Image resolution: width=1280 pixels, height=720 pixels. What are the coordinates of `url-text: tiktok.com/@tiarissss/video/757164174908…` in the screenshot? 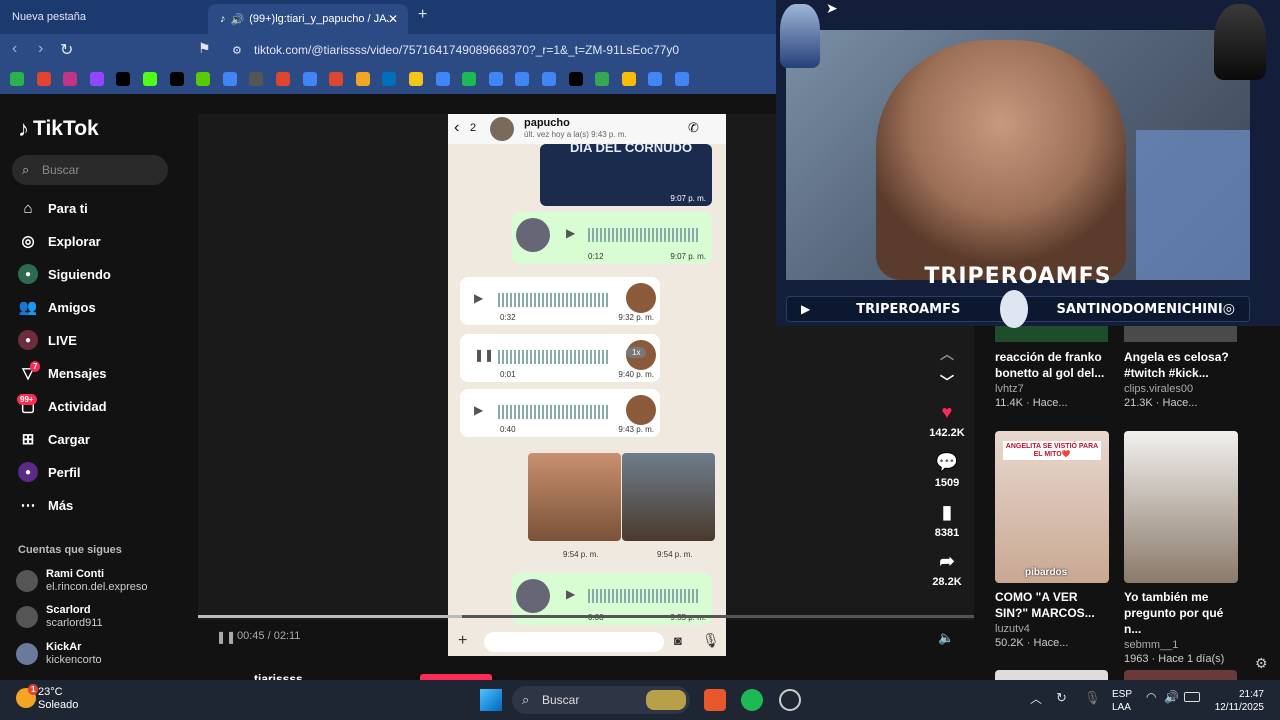 It's located at (467, 50).